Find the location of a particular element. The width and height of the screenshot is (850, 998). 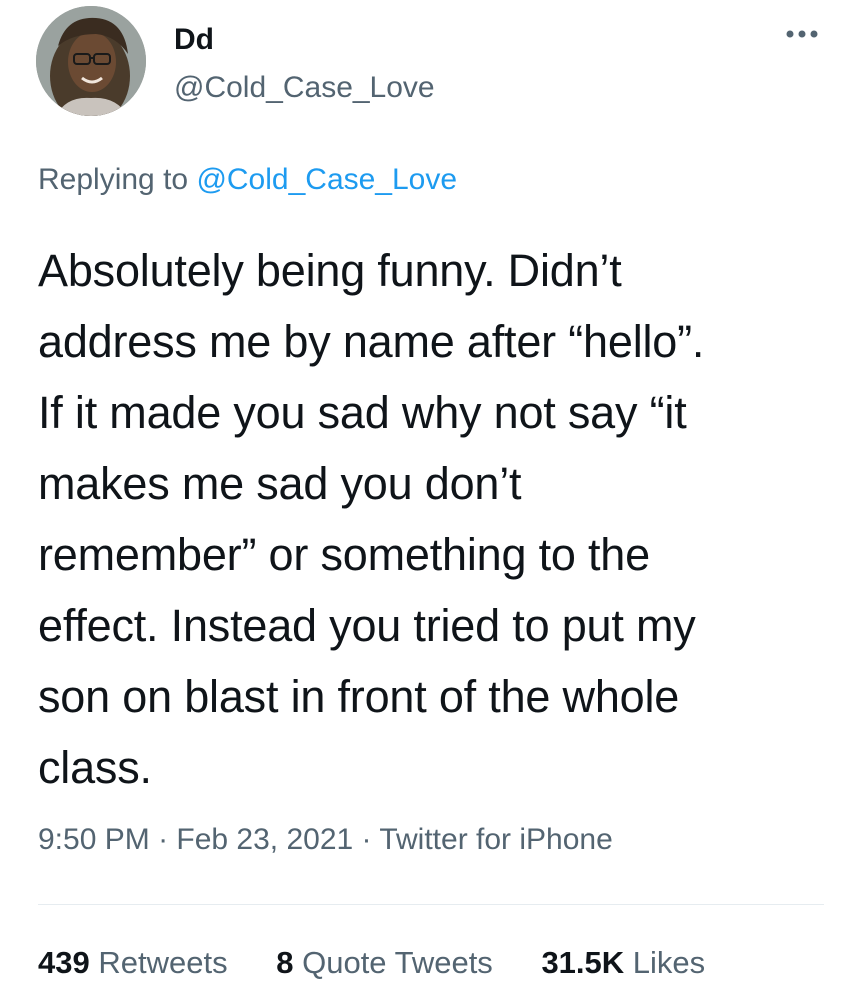

reply-mention-link: @Cold_Case_Love is located at coordinates (326, 179).